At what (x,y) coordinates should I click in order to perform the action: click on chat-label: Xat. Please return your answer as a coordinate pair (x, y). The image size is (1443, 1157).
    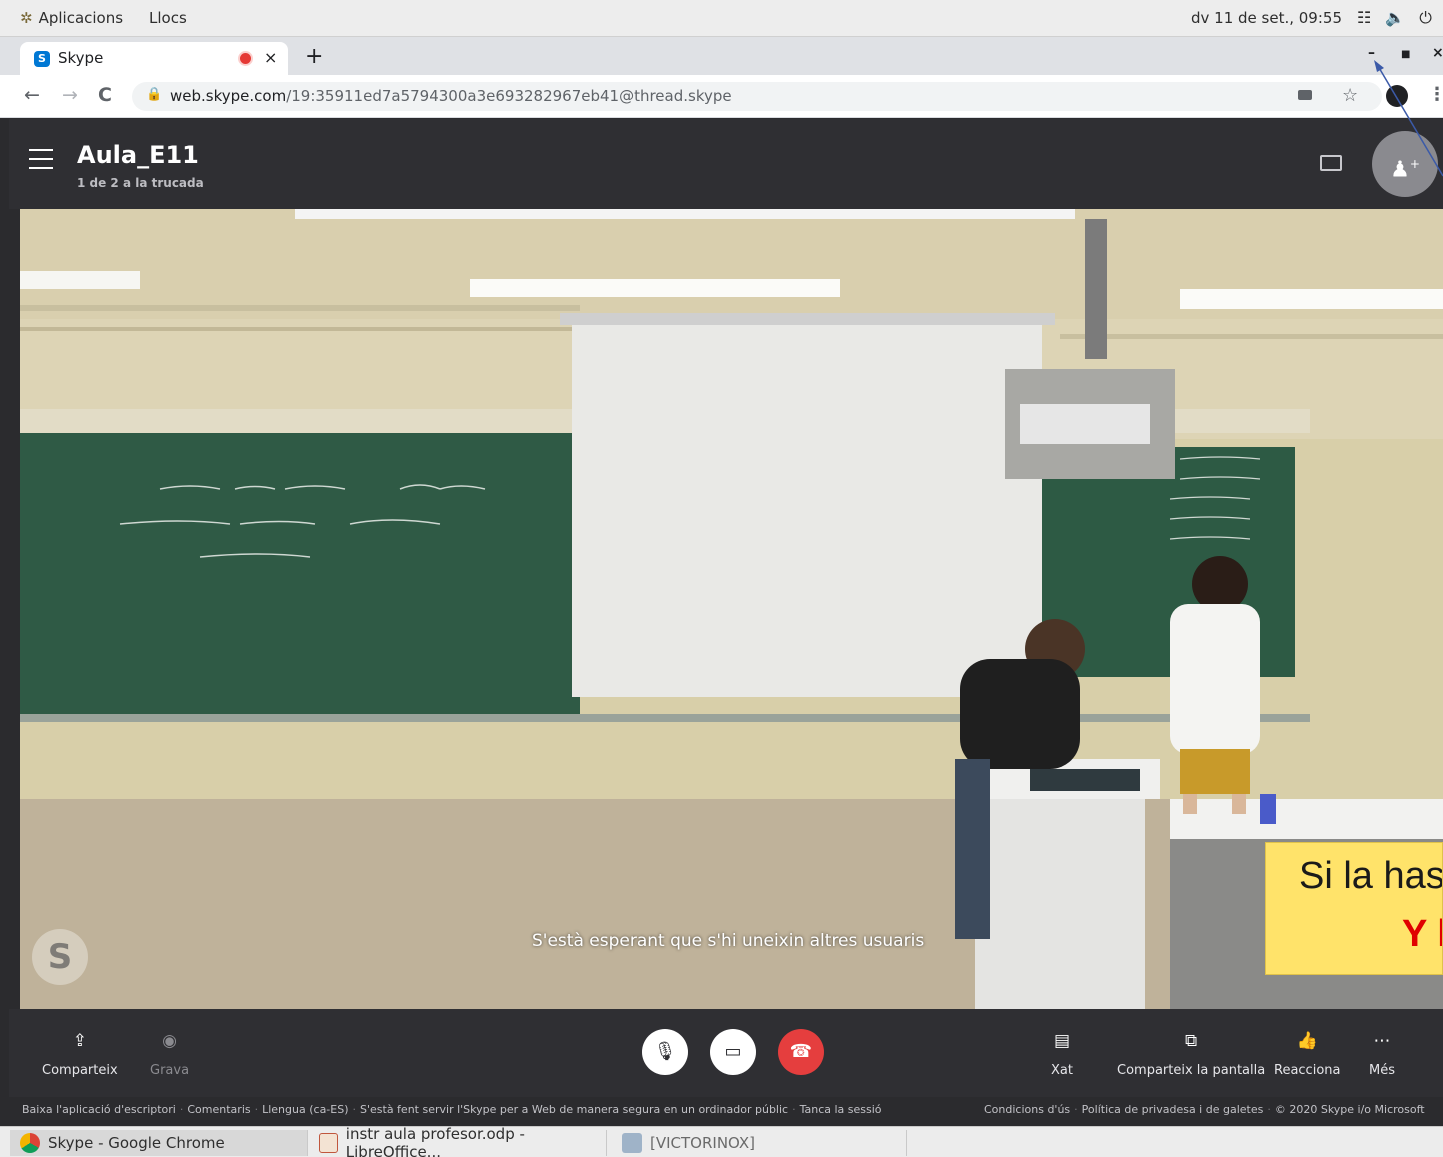
    Looking at the image, I should click on (1062, 1070).